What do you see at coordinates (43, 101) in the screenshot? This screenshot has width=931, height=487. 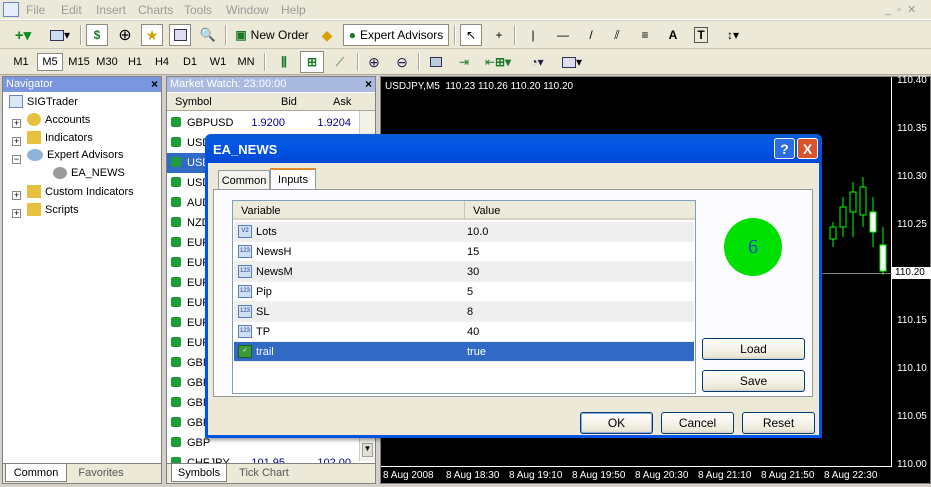 I see `tree-root: SIGTrader` at bounding box center [43, 101].